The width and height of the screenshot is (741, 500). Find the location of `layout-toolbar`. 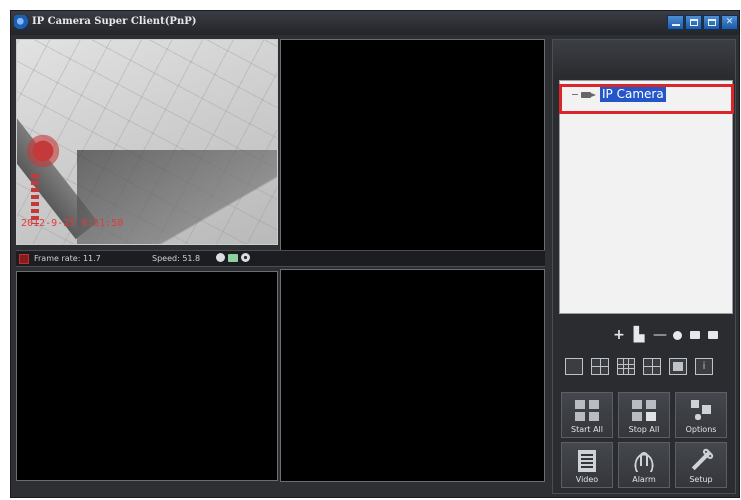

layout-toolbar is located at coordinates (639, 366).